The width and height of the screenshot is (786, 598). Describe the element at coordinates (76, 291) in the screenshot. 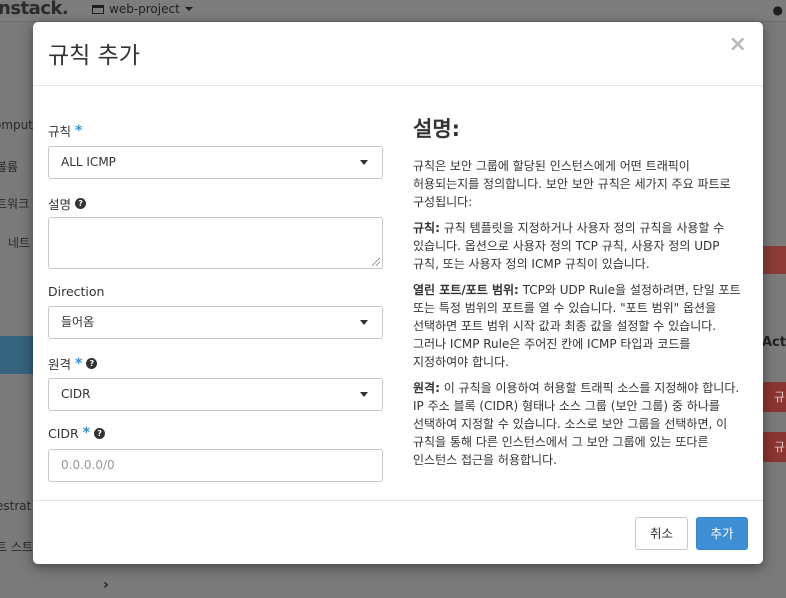

I see `direction-label: Direction` at that location.